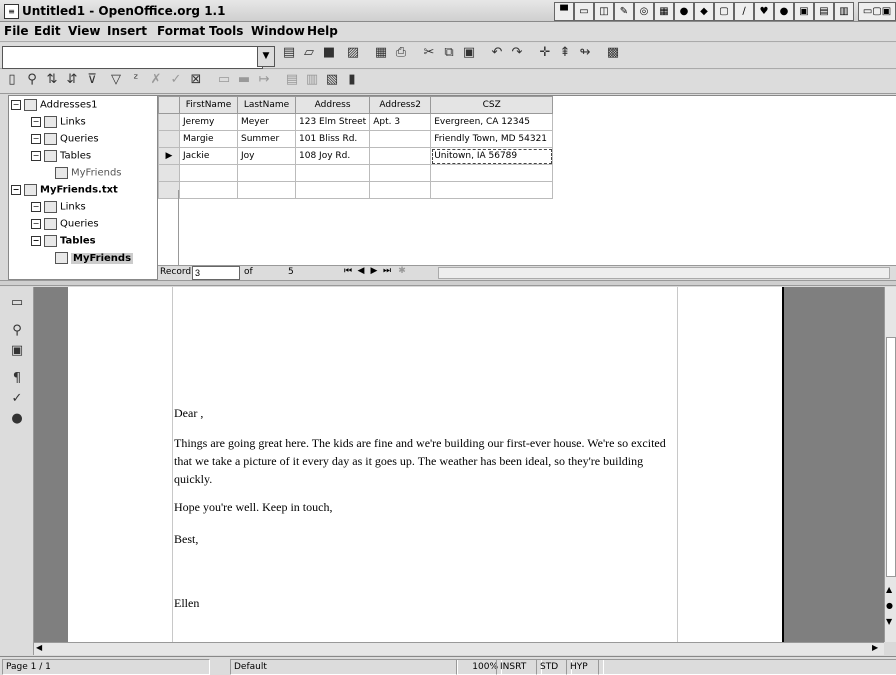  I want to click on scrollbar-thumb, so click(891, 457).